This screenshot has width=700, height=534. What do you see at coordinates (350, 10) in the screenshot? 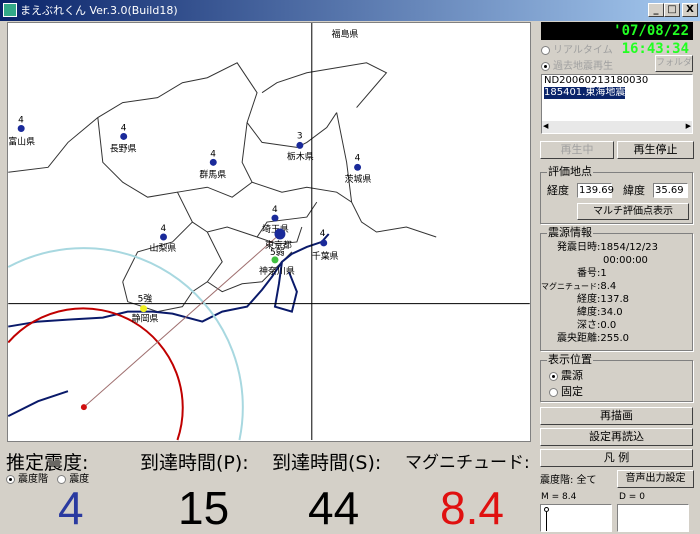
I see `title-bar: まえぶれくん Ver.3.0(Build18) _ □ X` at bounding box center [350, 10].